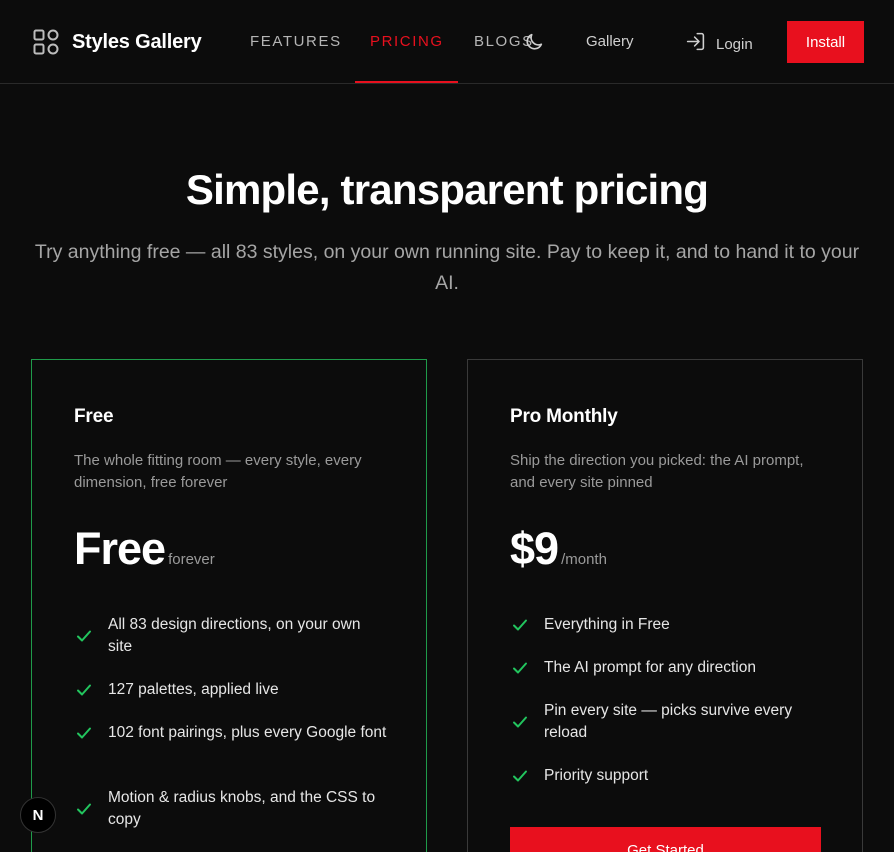 The height and width of the screenshot is (852, 894). I want to click on nav-pricing: PRICING, so click(407, 41).